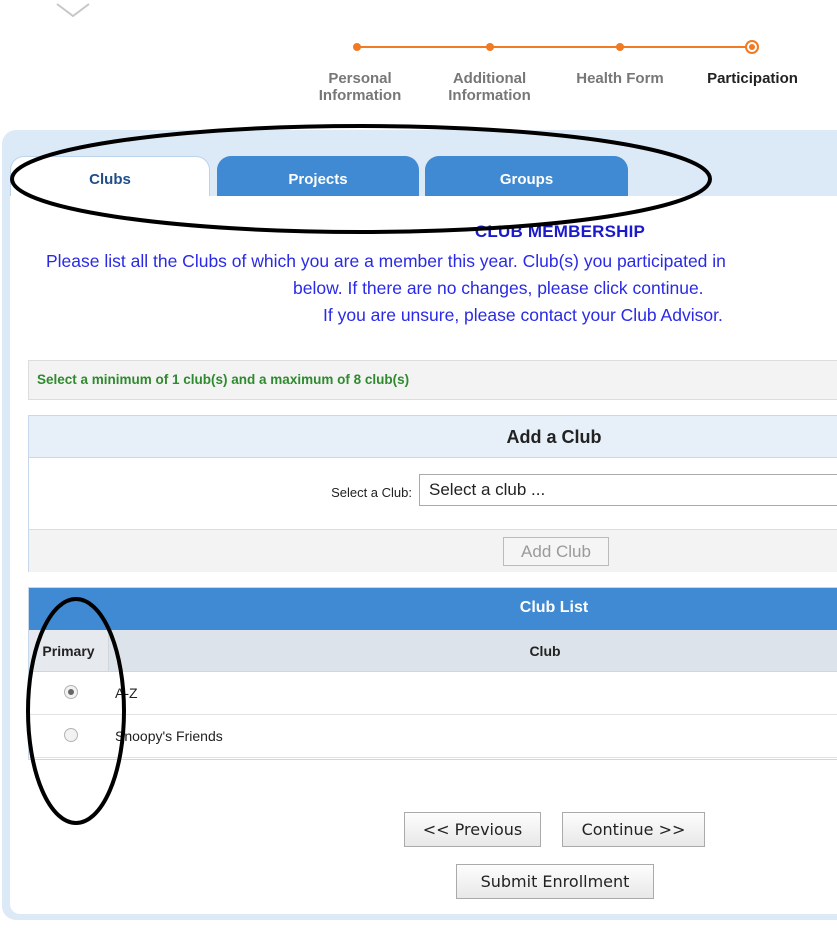  I want to click on step-participation: Participation, so click(752, 78).